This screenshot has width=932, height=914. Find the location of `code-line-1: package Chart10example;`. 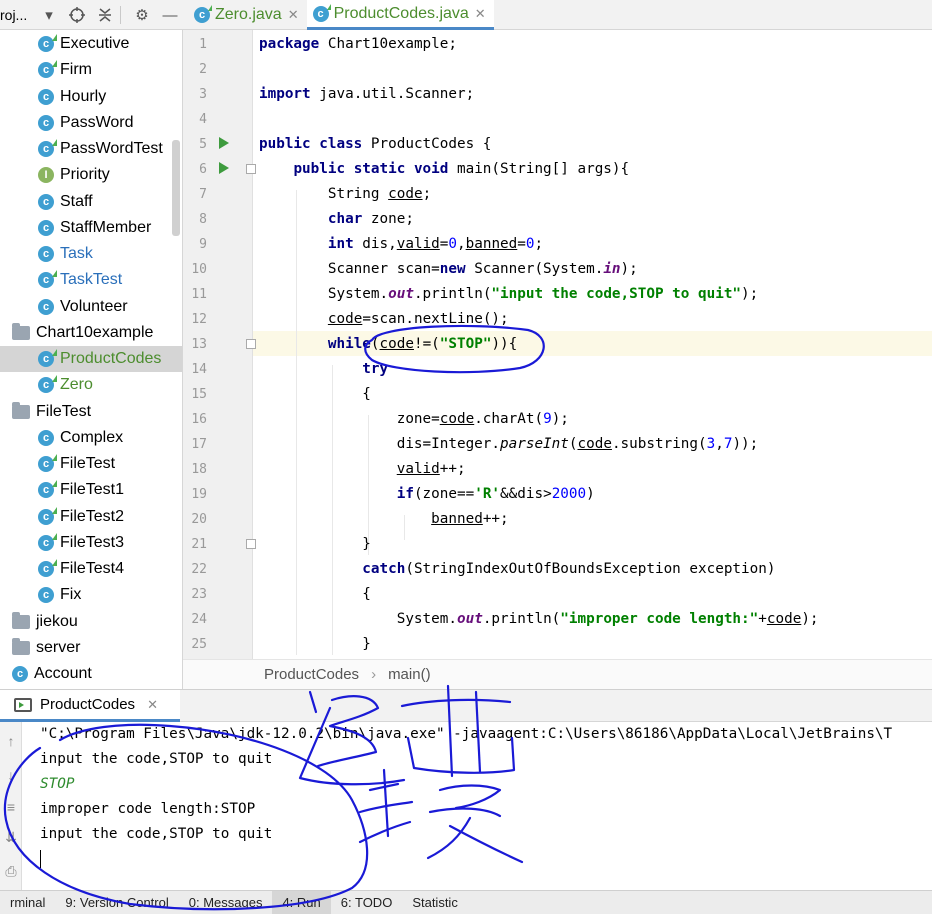

code-line-1: package Chart10example; is located at coordinates (358, 44).